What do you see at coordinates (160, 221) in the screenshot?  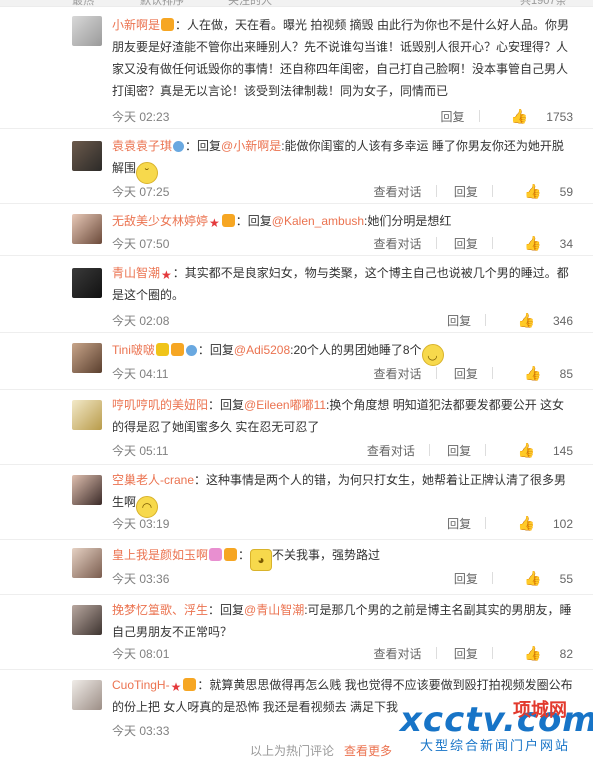 I see `username: 无敌美少女林婷婷` at bounding box center [160, 221].